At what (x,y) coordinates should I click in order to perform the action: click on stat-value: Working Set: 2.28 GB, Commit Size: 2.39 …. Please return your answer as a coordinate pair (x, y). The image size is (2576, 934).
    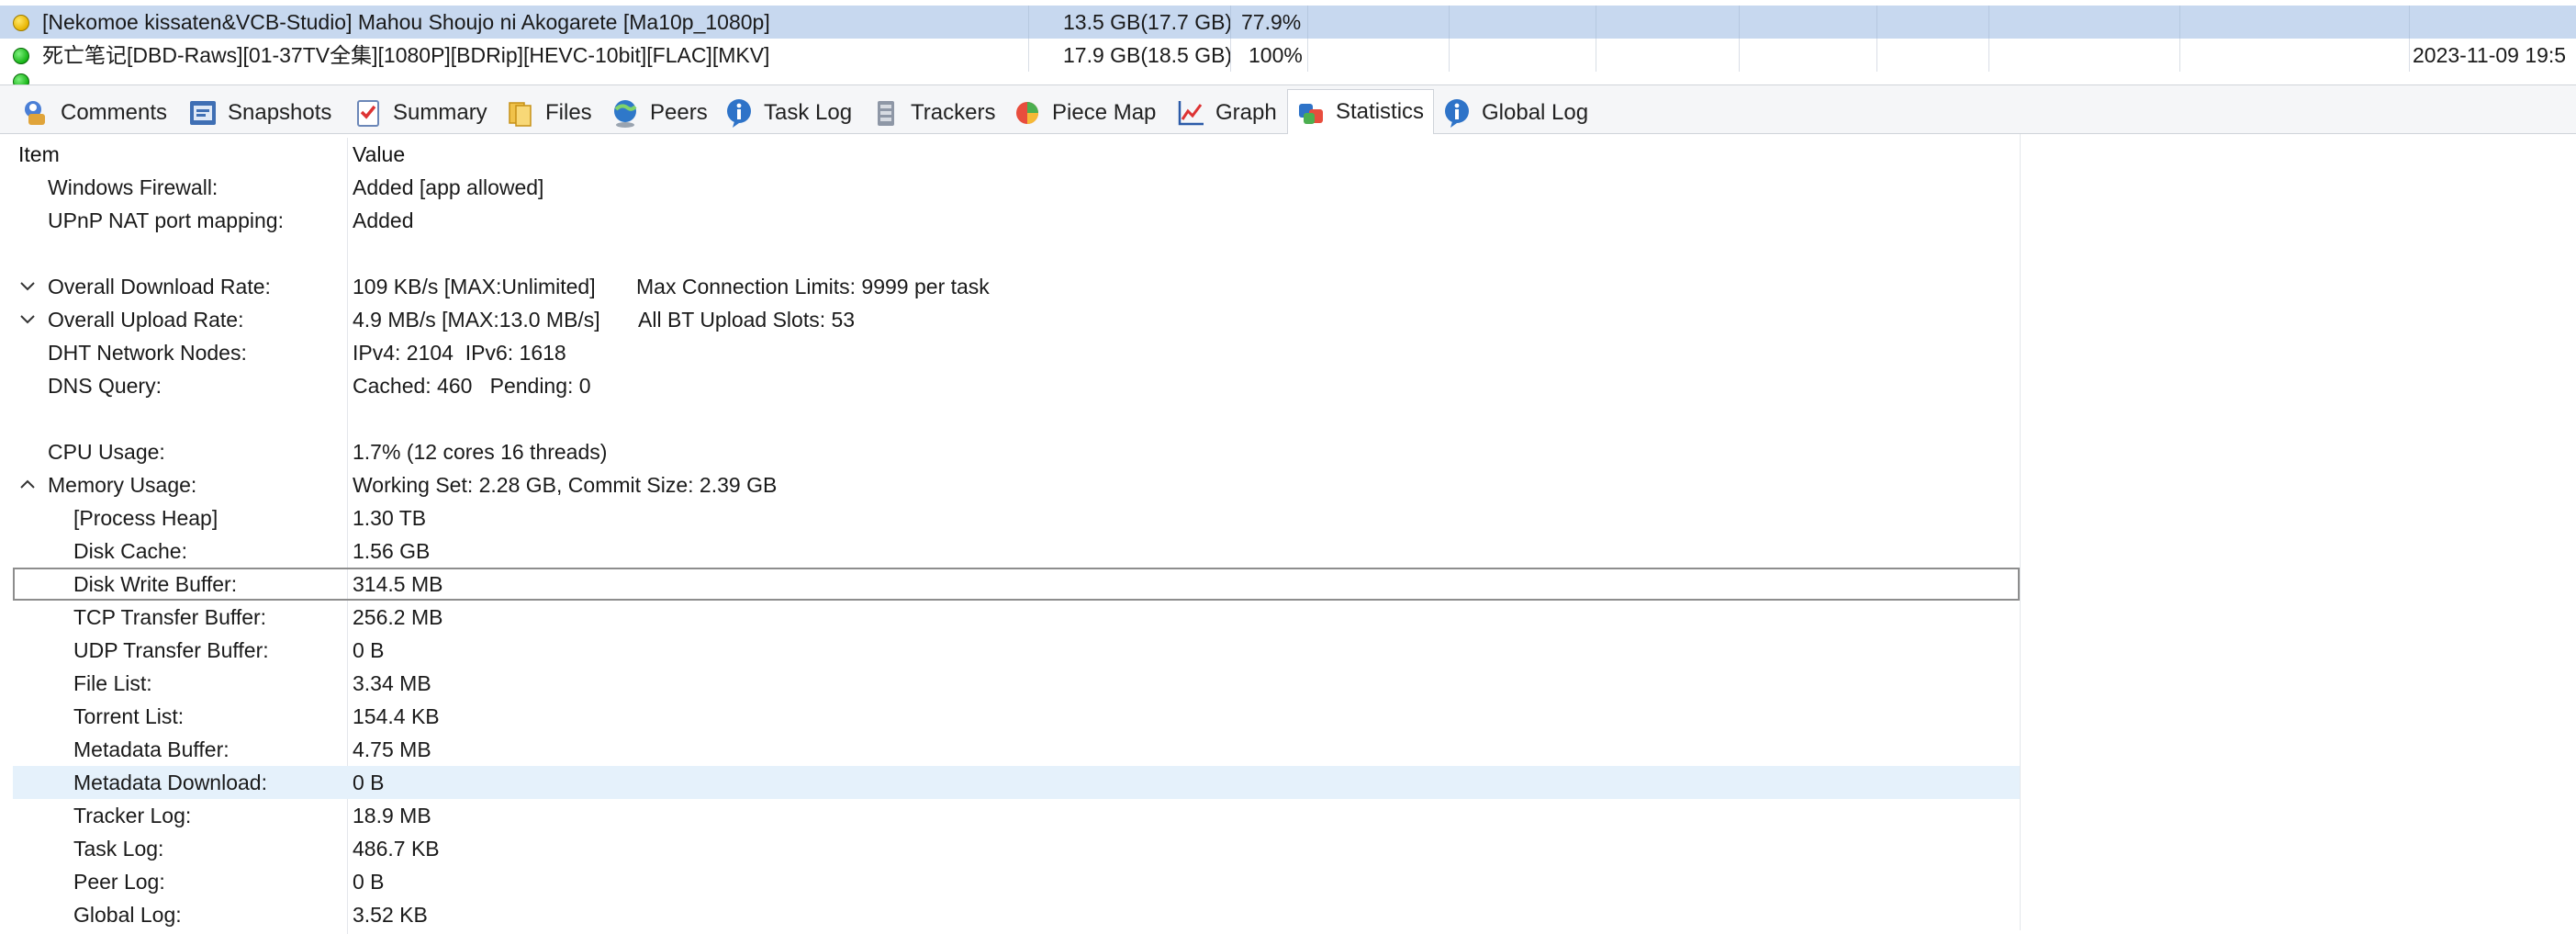
    Looking at the image, I should click on (565, 485).